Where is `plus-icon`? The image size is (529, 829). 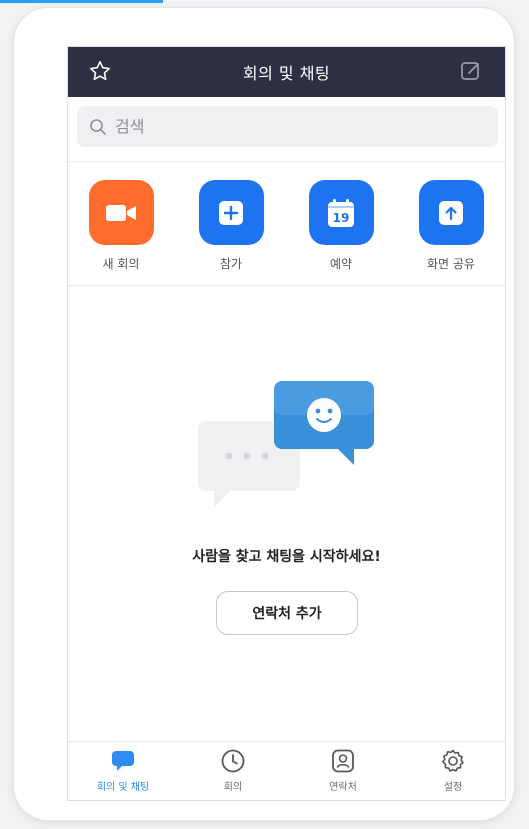 plus-icon is located at coordinates (231, 212).